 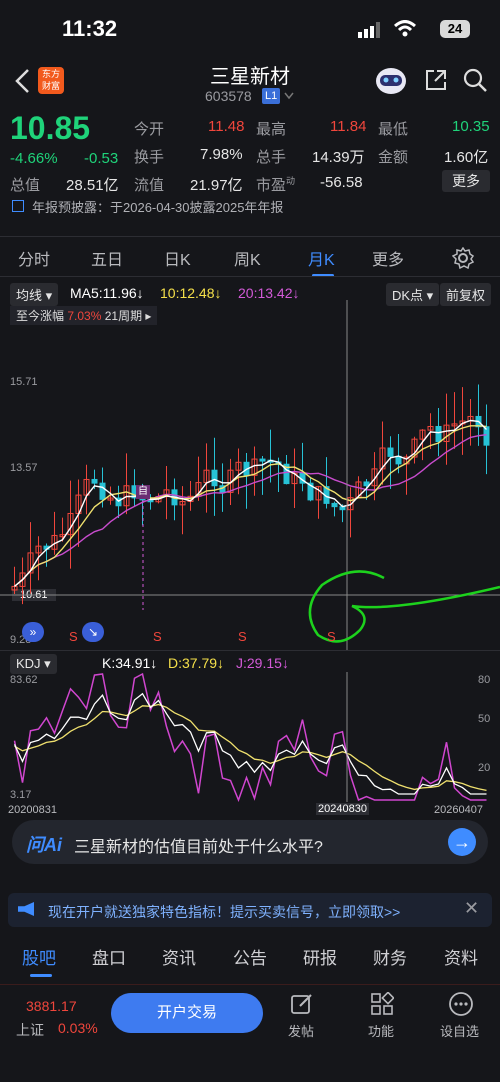 What do you see at coordinates (301, 1030) in the screenshot?
I see `post-label: 发帖` at bounding box center [301, 1030].